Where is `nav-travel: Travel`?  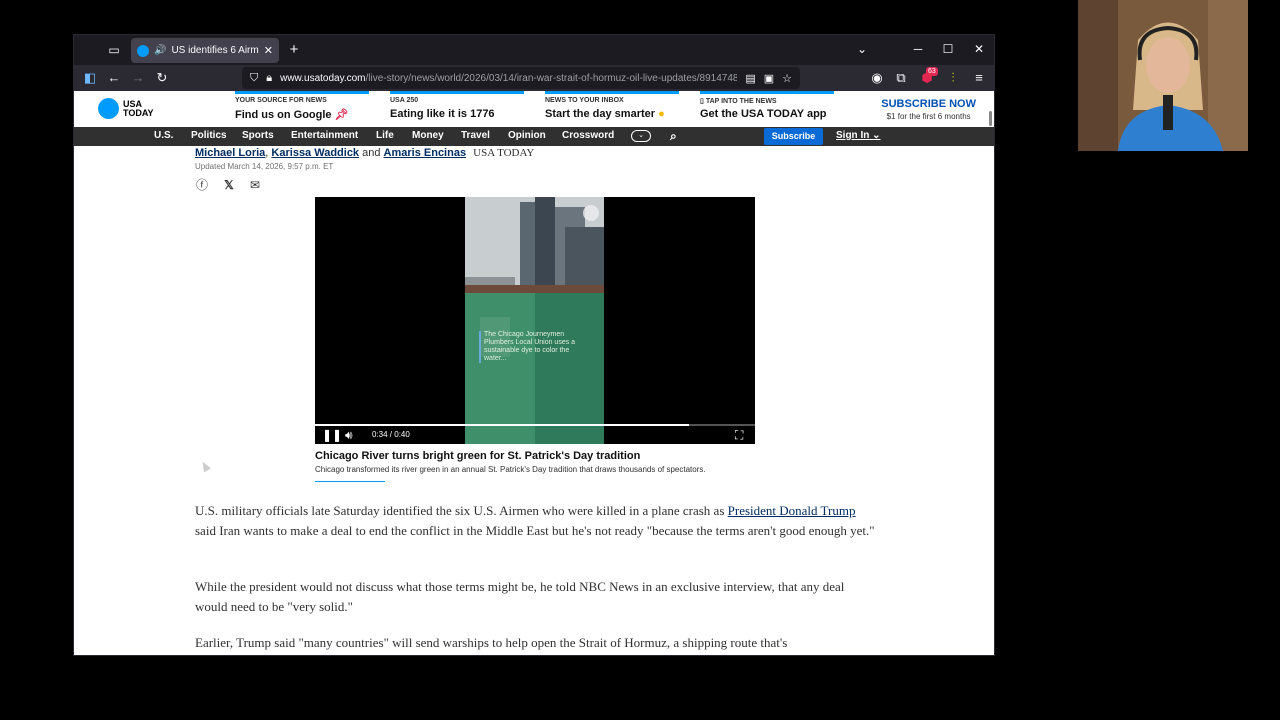
nav-travel: Travel is located at coordinates (475, 135).